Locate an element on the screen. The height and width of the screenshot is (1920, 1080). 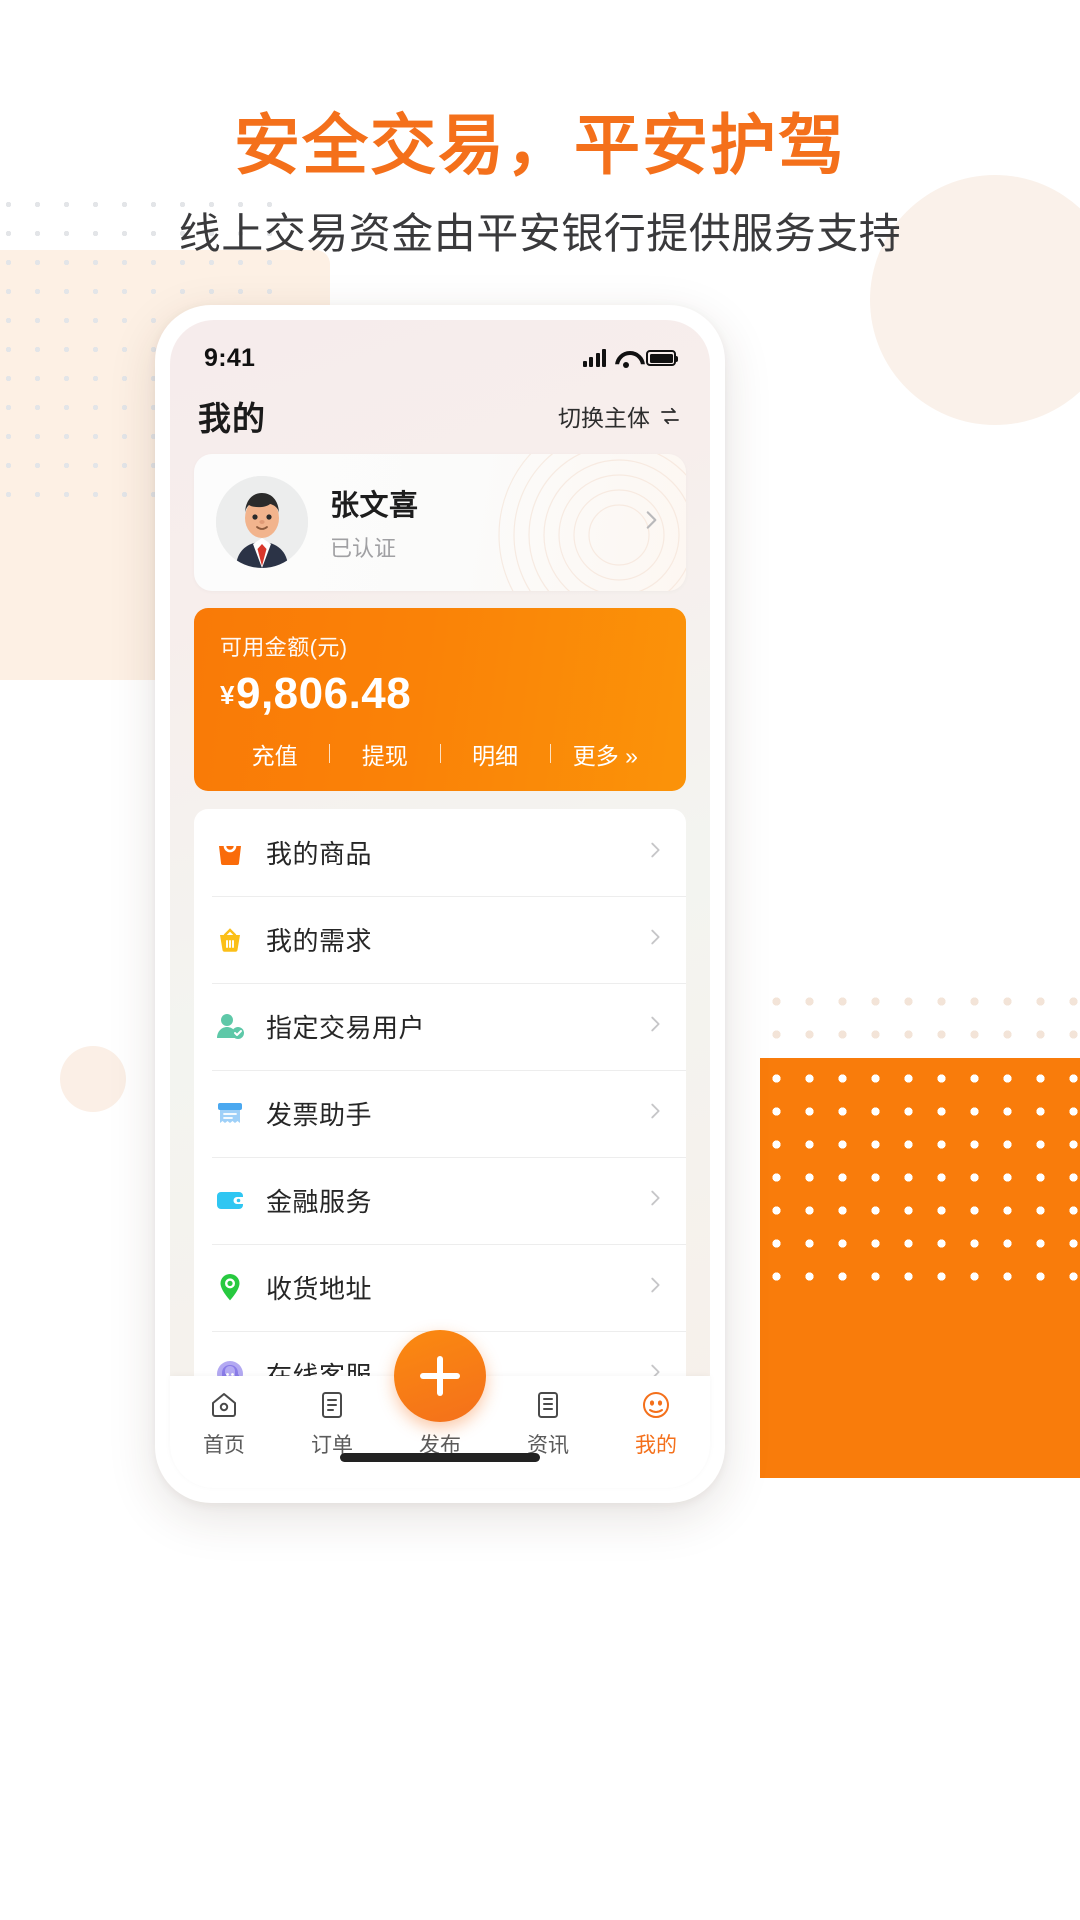
user-check-icon is located at coordinates (230, 1026).